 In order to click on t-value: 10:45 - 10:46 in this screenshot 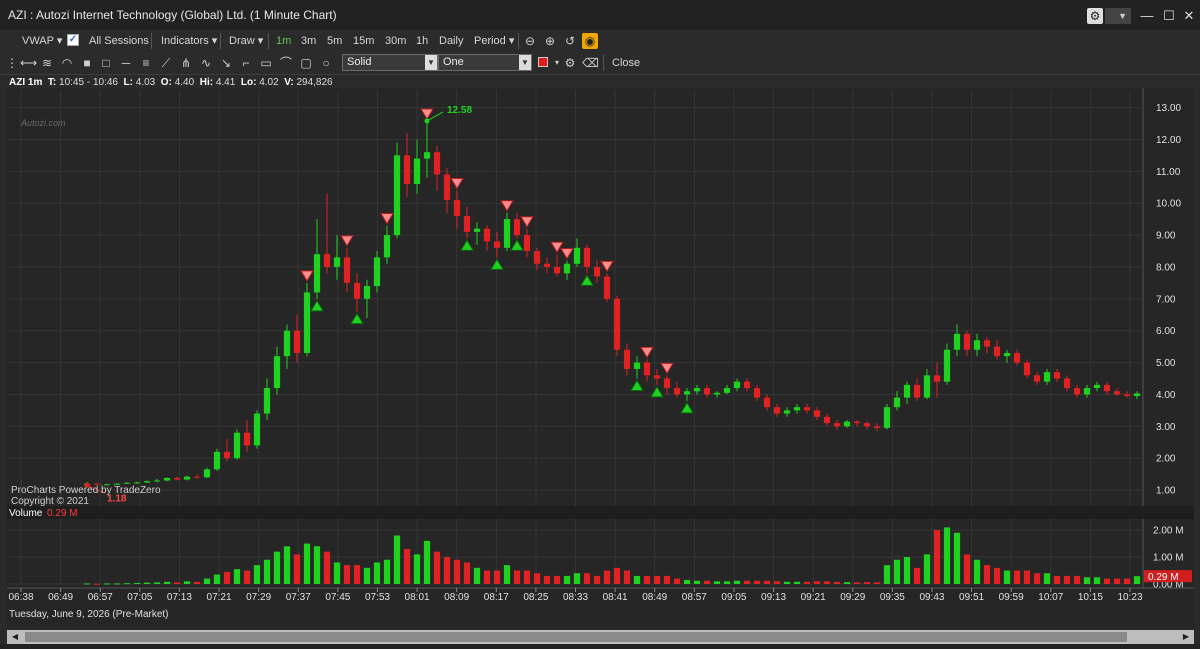, I will do `click(88, 82)`.